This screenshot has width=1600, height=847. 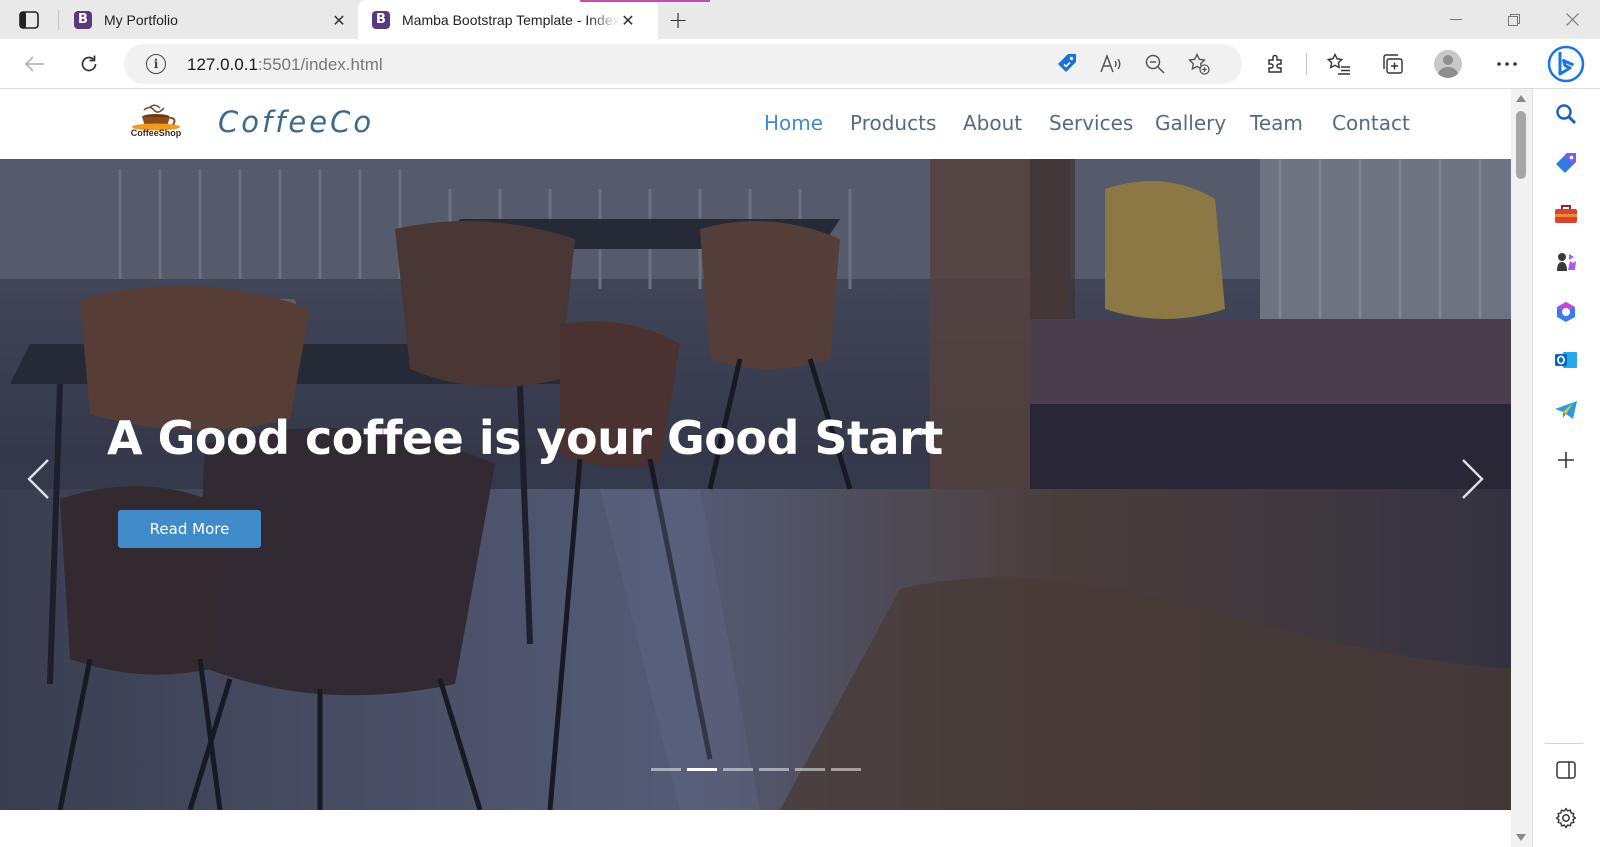 What do you see at coordinates (1566, 312) in the screenshot?
I see `office-icon` at bounding box center [1566, 312].